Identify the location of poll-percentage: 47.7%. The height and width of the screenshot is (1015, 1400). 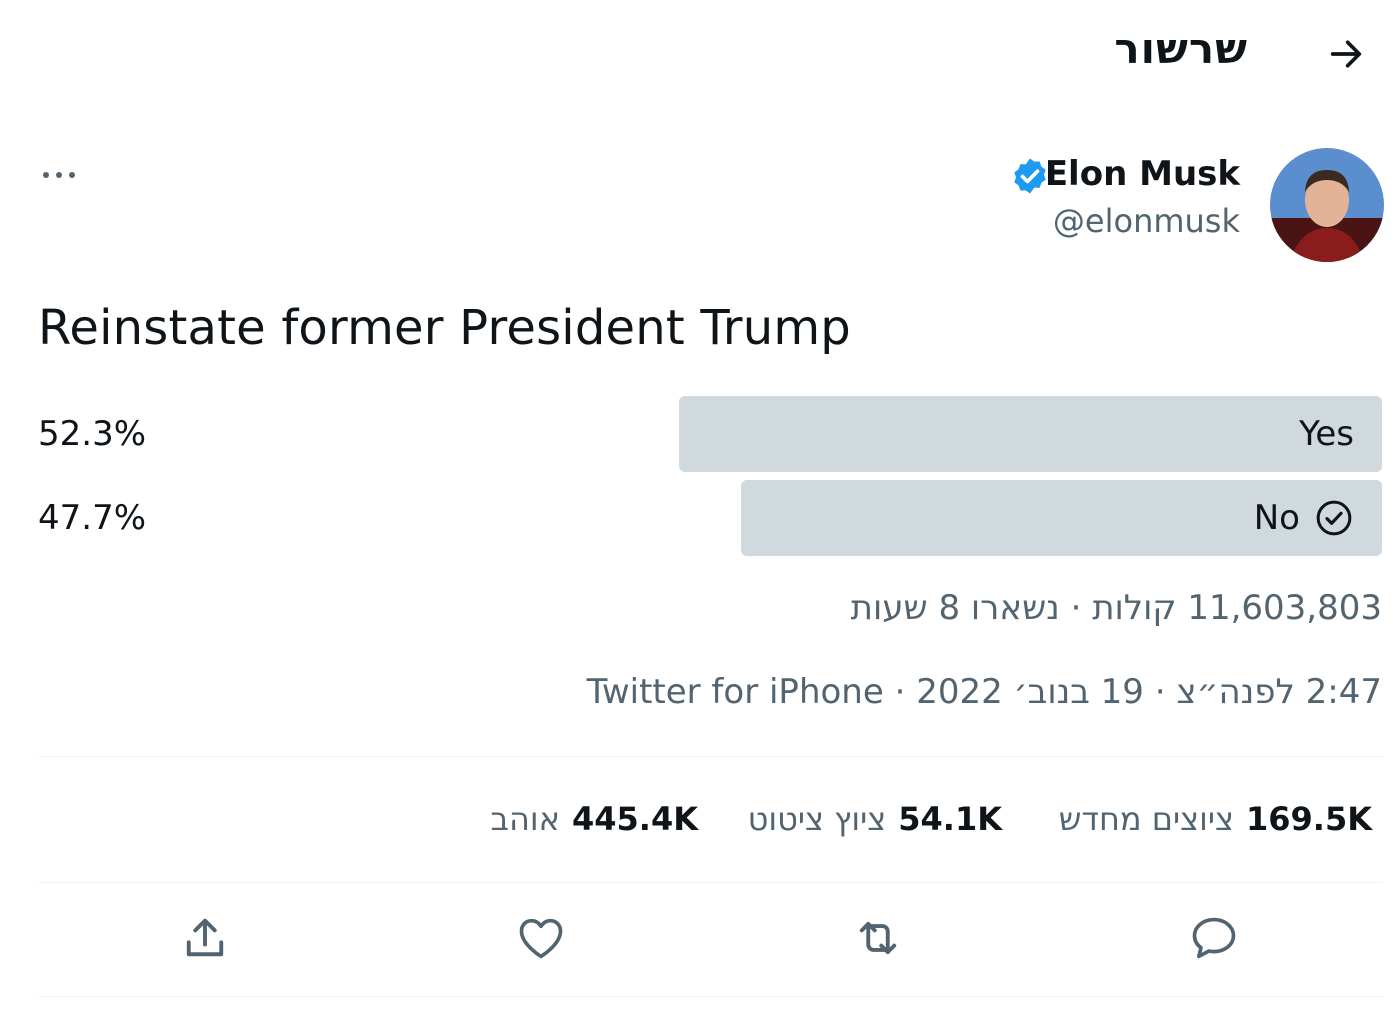
(92, 518).